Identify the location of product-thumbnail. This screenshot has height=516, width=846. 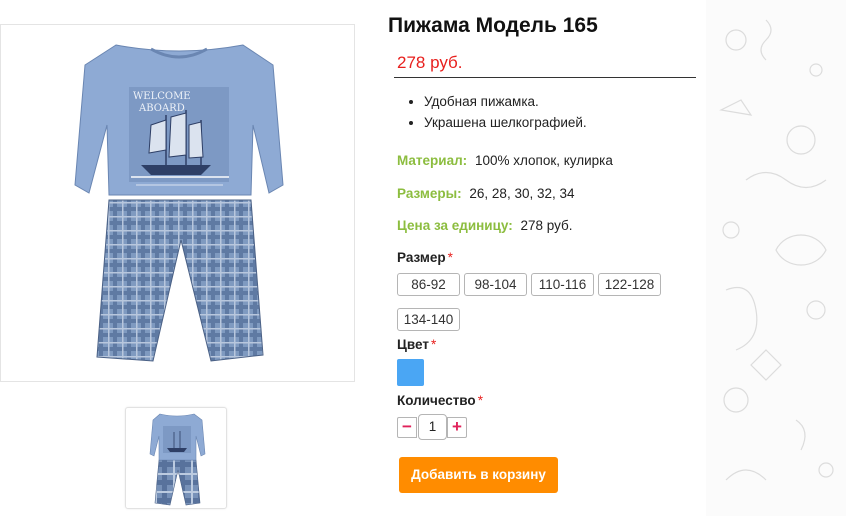
(176, 458).